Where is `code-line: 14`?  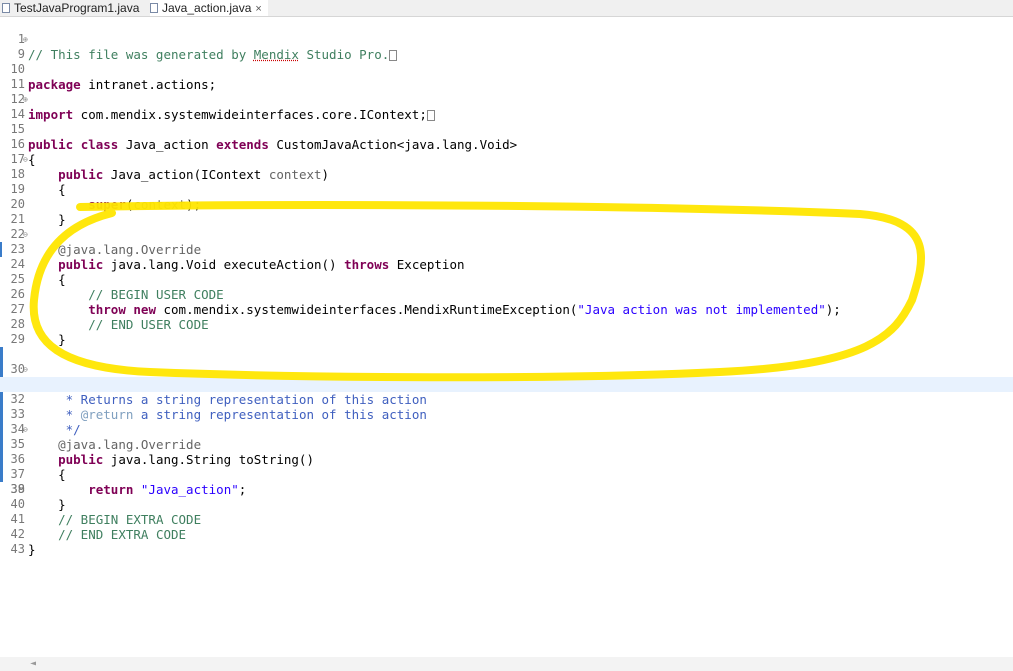
code-line: 14 is located at coordinates (506, 106).